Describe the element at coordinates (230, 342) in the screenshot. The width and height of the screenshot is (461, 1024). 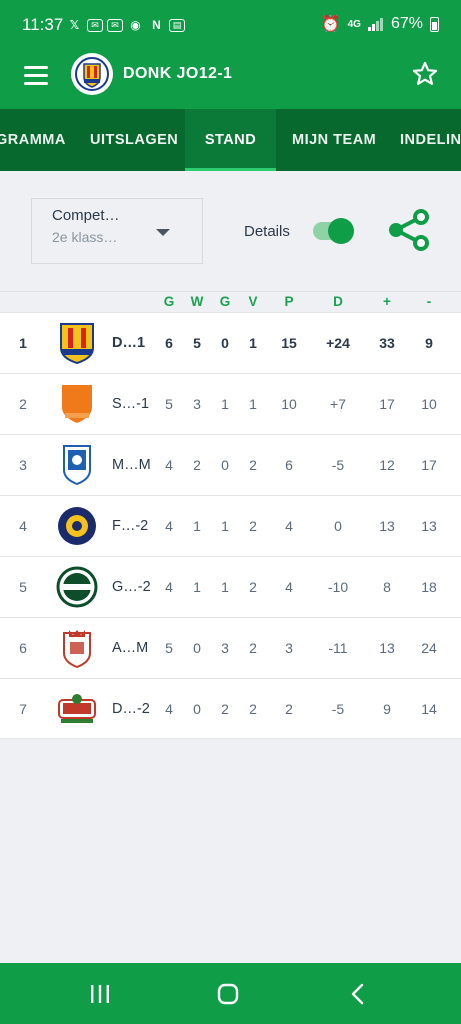
I see `table-row: 1 D…1 6 5 0 1 15 +24 33 9` at that location.